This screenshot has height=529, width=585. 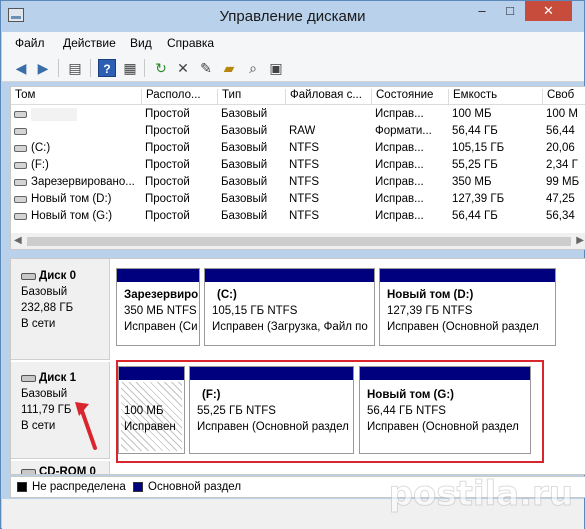 I want to click on search-icon: ⌕, so click(x=253, y=68).